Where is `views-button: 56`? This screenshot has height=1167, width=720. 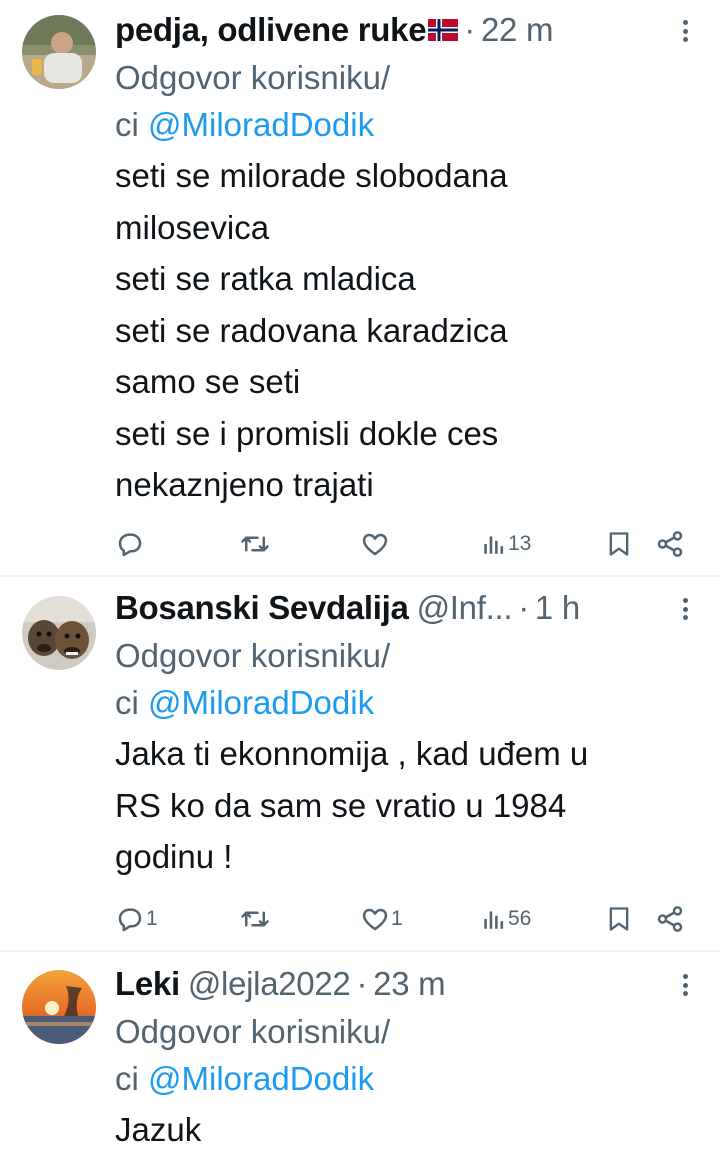
views-button: 56 is located at coordinates (506, 919).